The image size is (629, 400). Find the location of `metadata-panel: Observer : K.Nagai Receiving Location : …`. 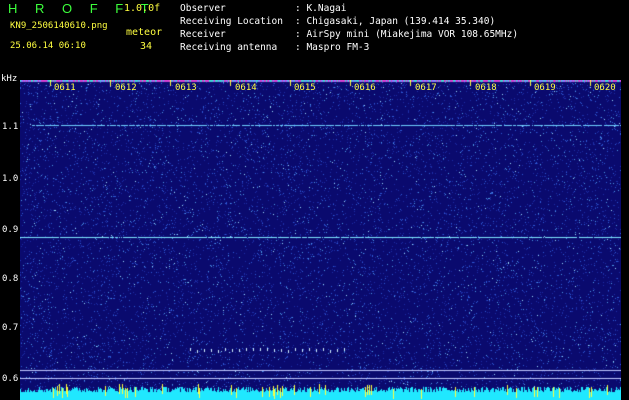

metadata-panel: Observer : K.Nagai Receiving Location : … is located at coordinates (349, 28).